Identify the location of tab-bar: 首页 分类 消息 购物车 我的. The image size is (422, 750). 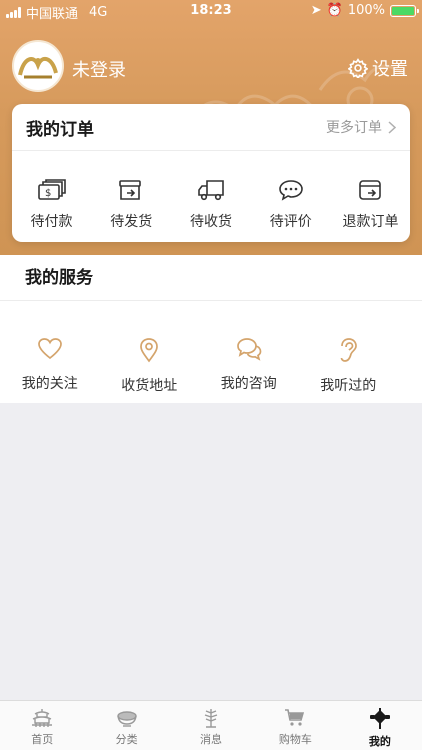
(211, 725).